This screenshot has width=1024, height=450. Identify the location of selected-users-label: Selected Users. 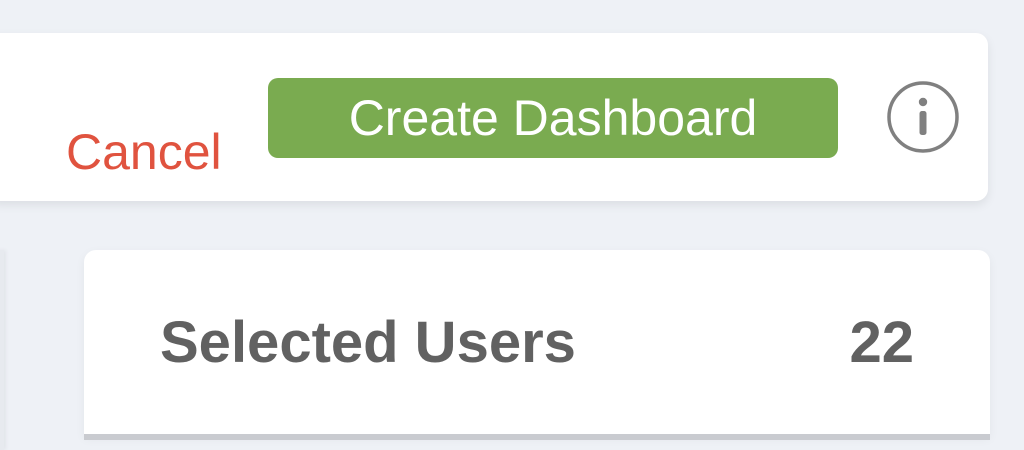
(368, 342).